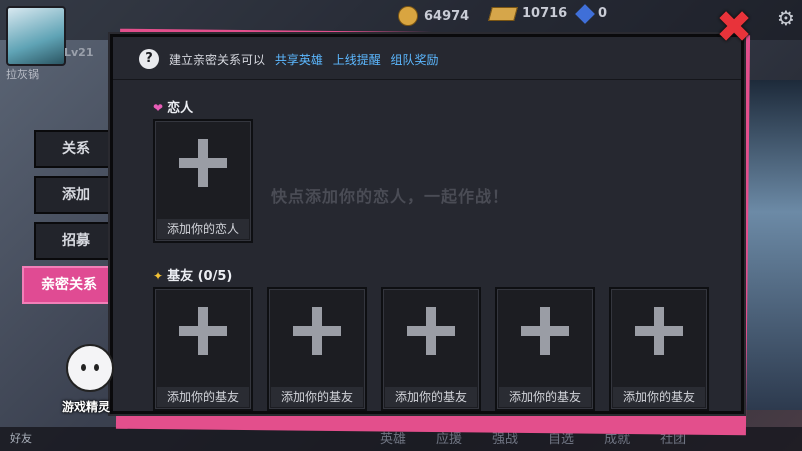 The image size is (802, 451). What do you see at coordinates (408, 16) in the screenshot?
I see `gold-coin-icon` at bounding box center [408, 16].